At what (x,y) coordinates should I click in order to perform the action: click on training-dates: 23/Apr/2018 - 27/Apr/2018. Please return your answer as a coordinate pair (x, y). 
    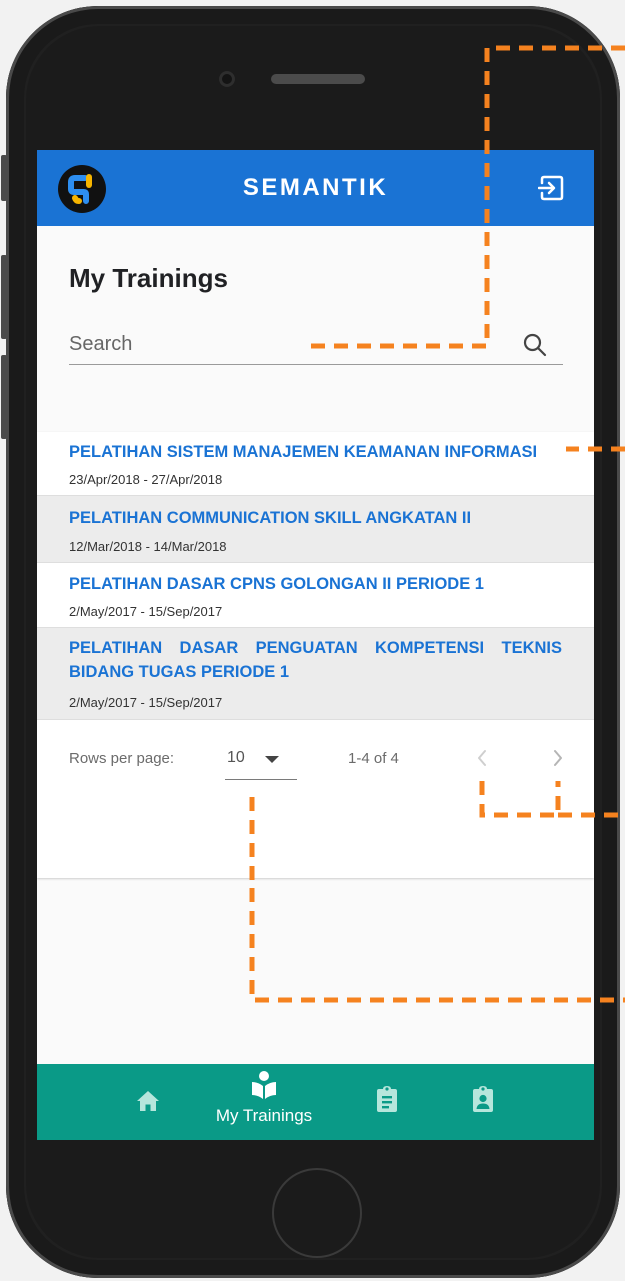
    Looking at the image, I should click on (146, 479).